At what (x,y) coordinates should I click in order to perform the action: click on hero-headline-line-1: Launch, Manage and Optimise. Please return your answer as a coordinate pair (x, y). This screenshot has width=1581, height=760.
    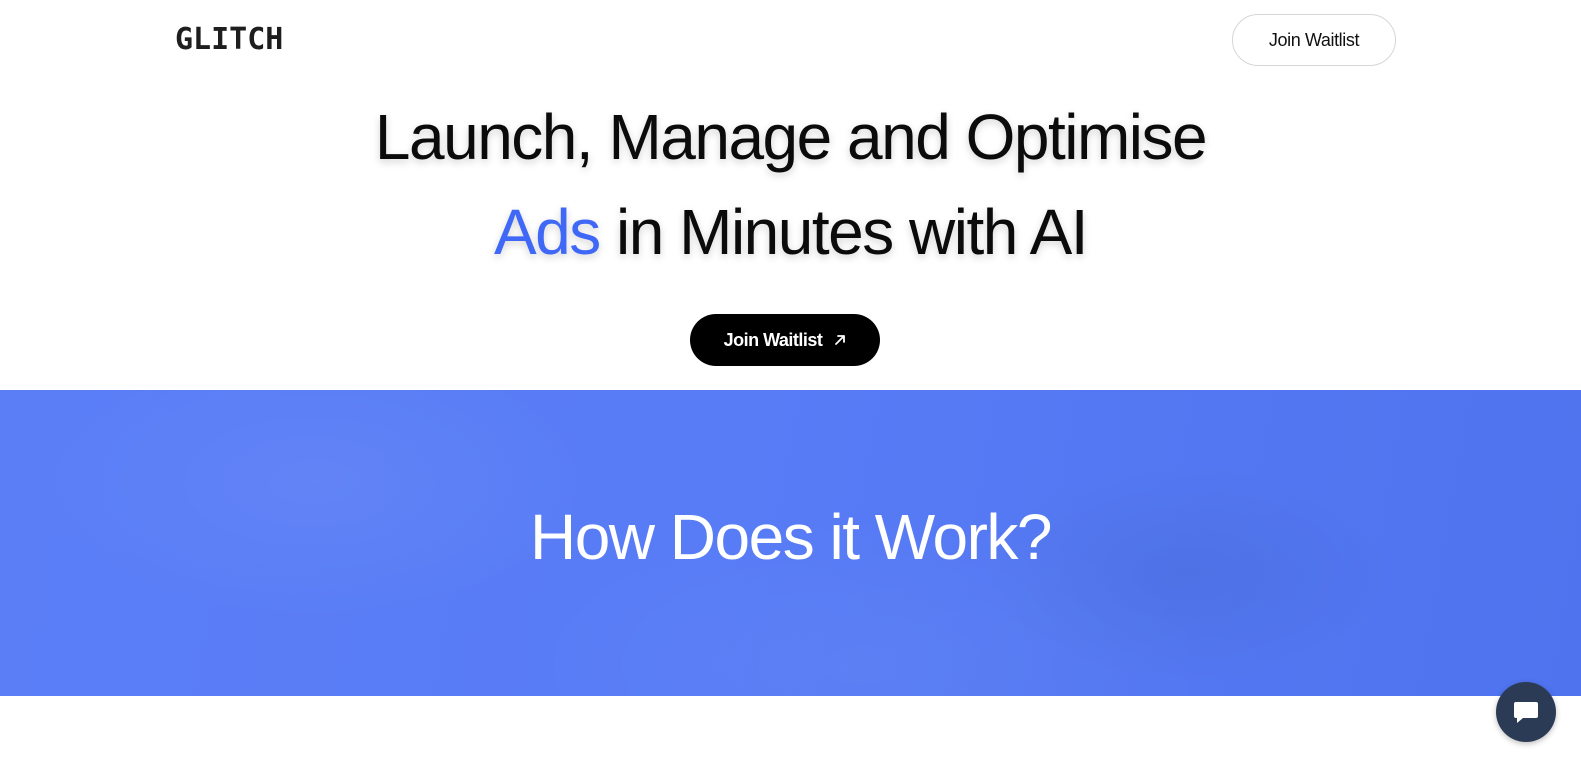
    Looking at the image, I should click on (791, 137).